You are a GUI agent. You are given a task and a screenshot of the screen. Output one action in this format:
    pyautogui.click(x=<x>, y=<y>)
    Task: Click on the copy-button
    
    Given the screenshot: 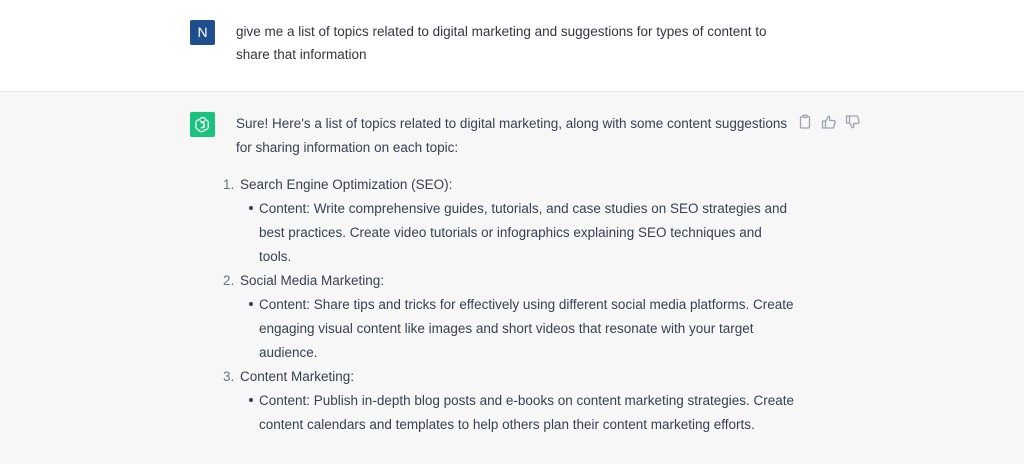 What is the action you would take?
    pyautogui.click(x=805, y=122)
    